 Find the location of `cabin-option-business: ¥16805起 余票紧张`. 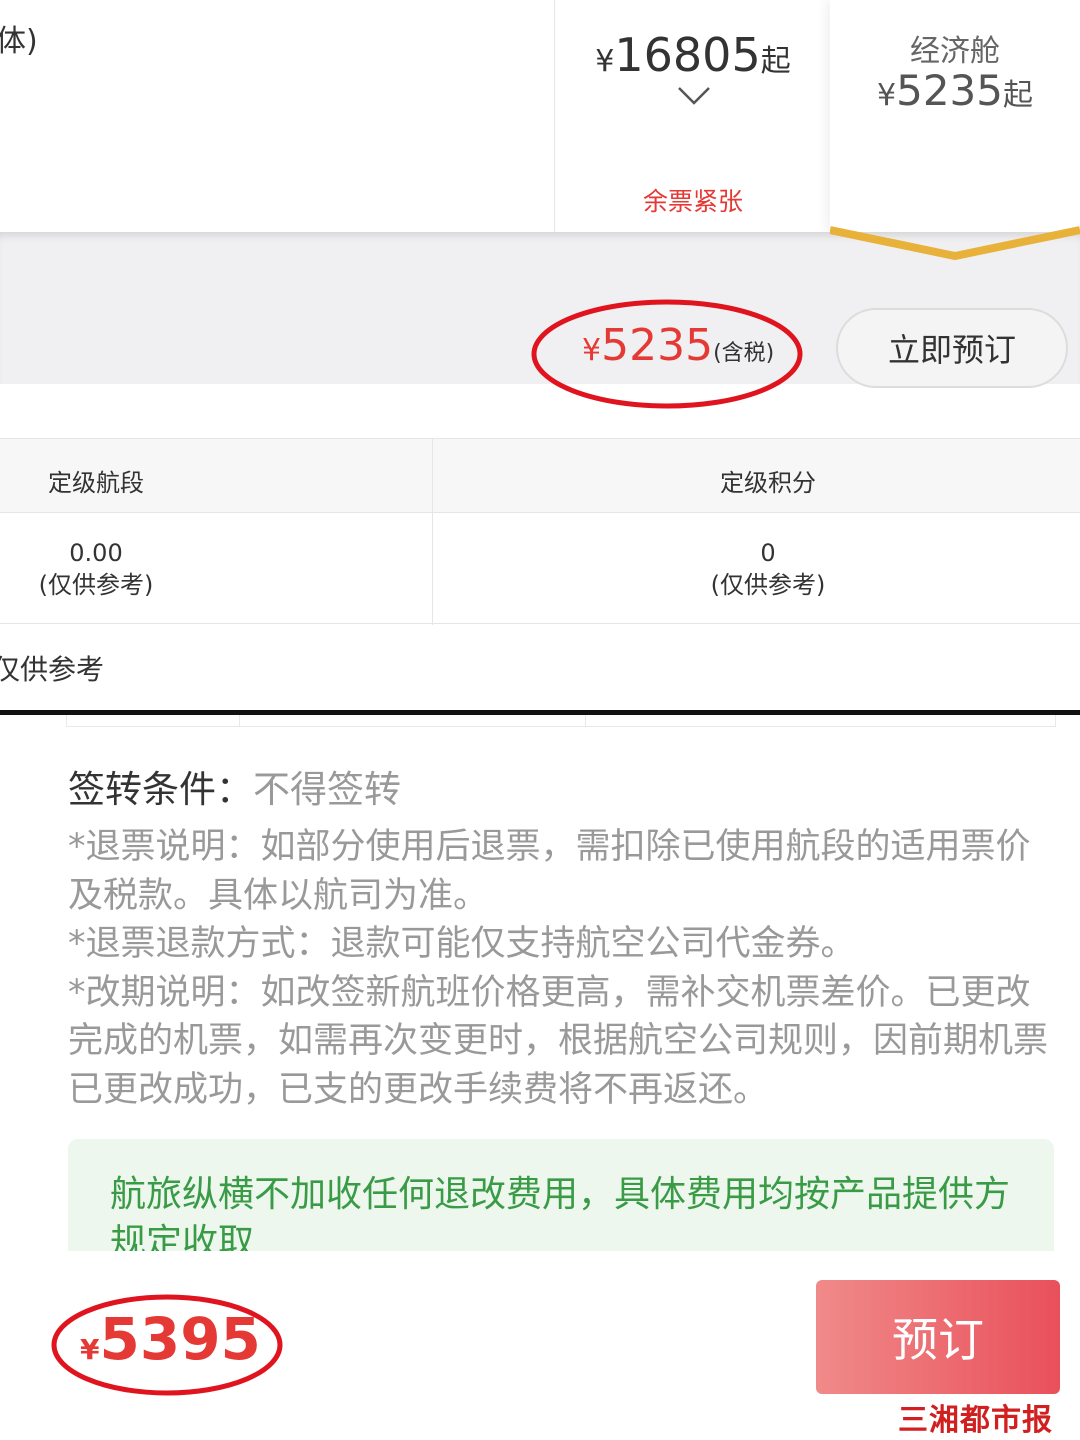

cabin-option-business: ¥16805起 余票紧张 is located at coordinates (692, 116).